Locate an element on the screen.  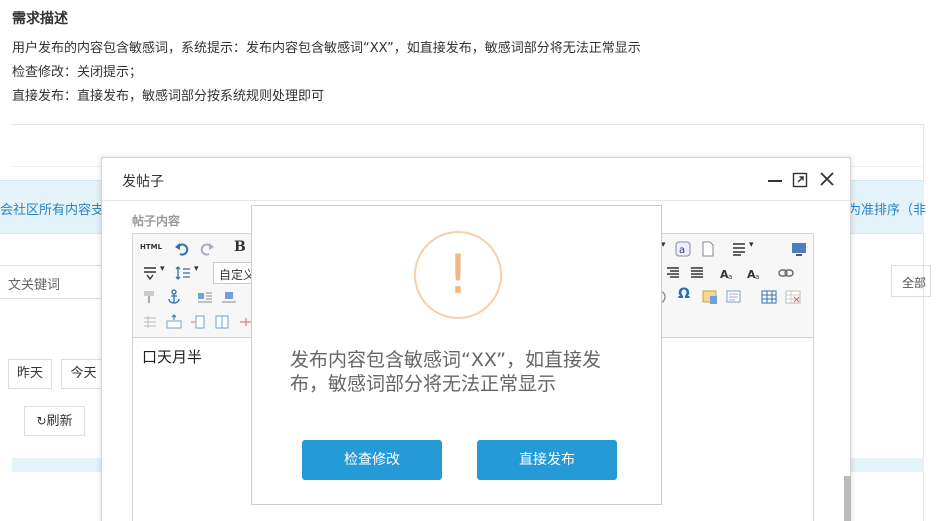
merge-cells-icon is located at coordinates (222, 322).